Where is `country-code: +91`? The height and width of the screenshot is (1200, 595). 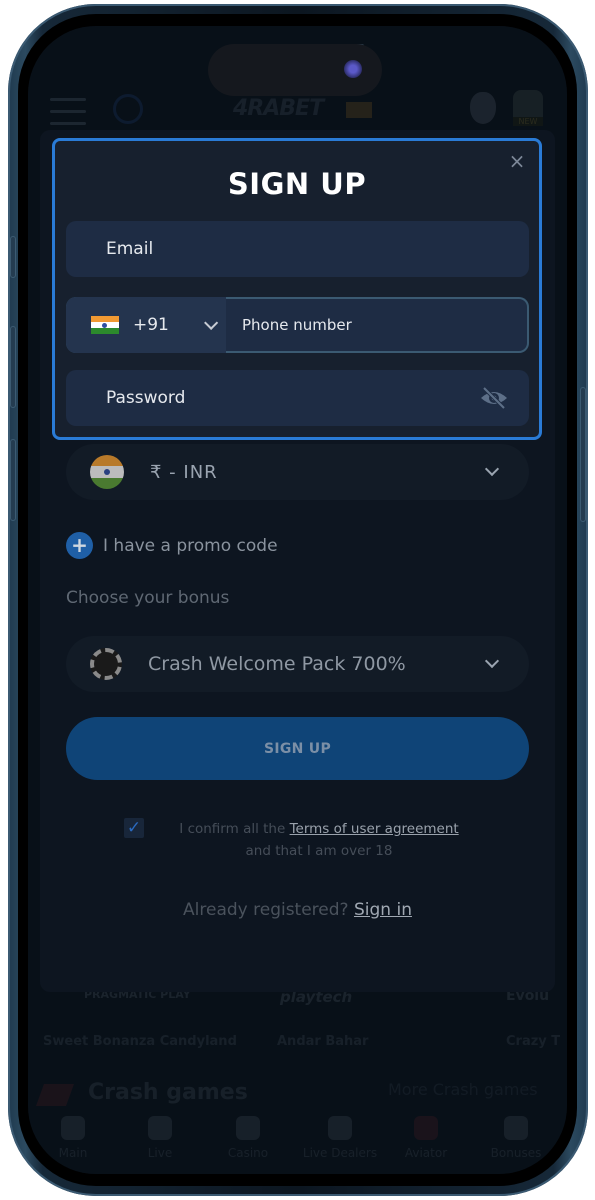 country-code: +91 is located at coordinates (151, 325).